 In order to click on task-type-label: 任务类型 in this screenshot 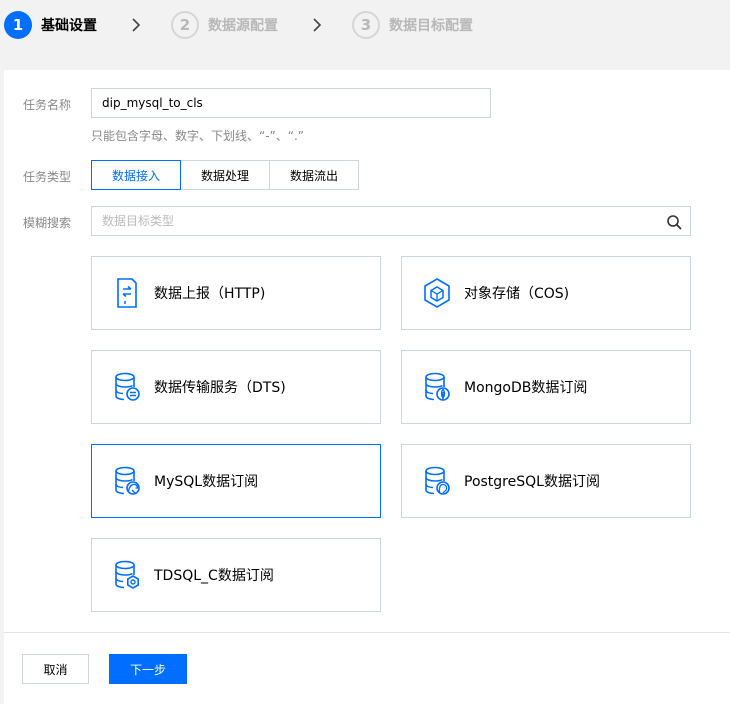, I will do `click(47, 177)`.